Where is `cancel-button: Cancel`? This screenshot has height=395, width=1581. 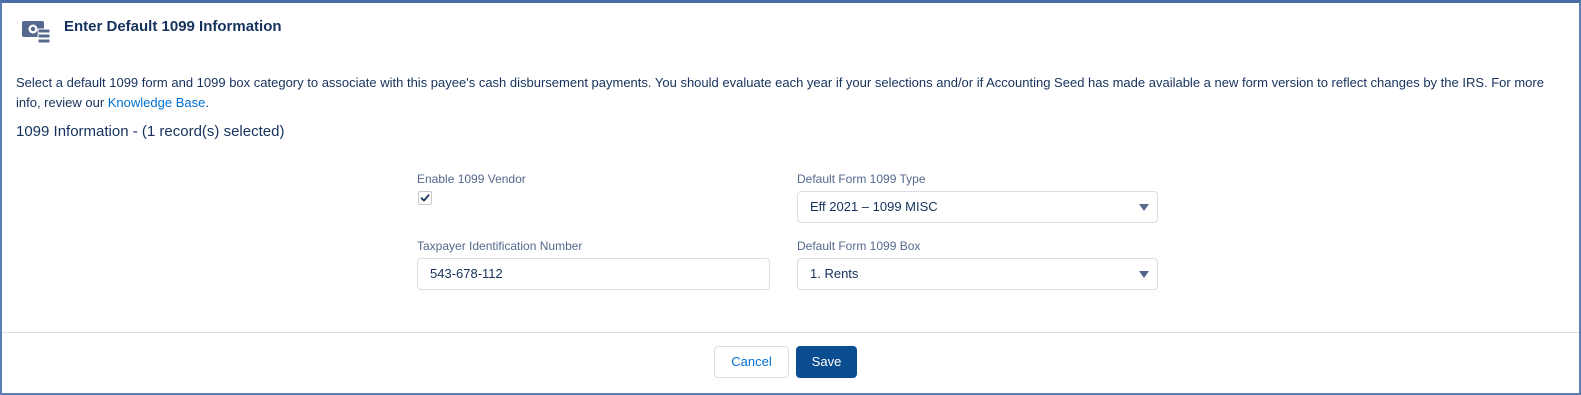
cancel-button: Cancel is located at coordinates (751, 362).